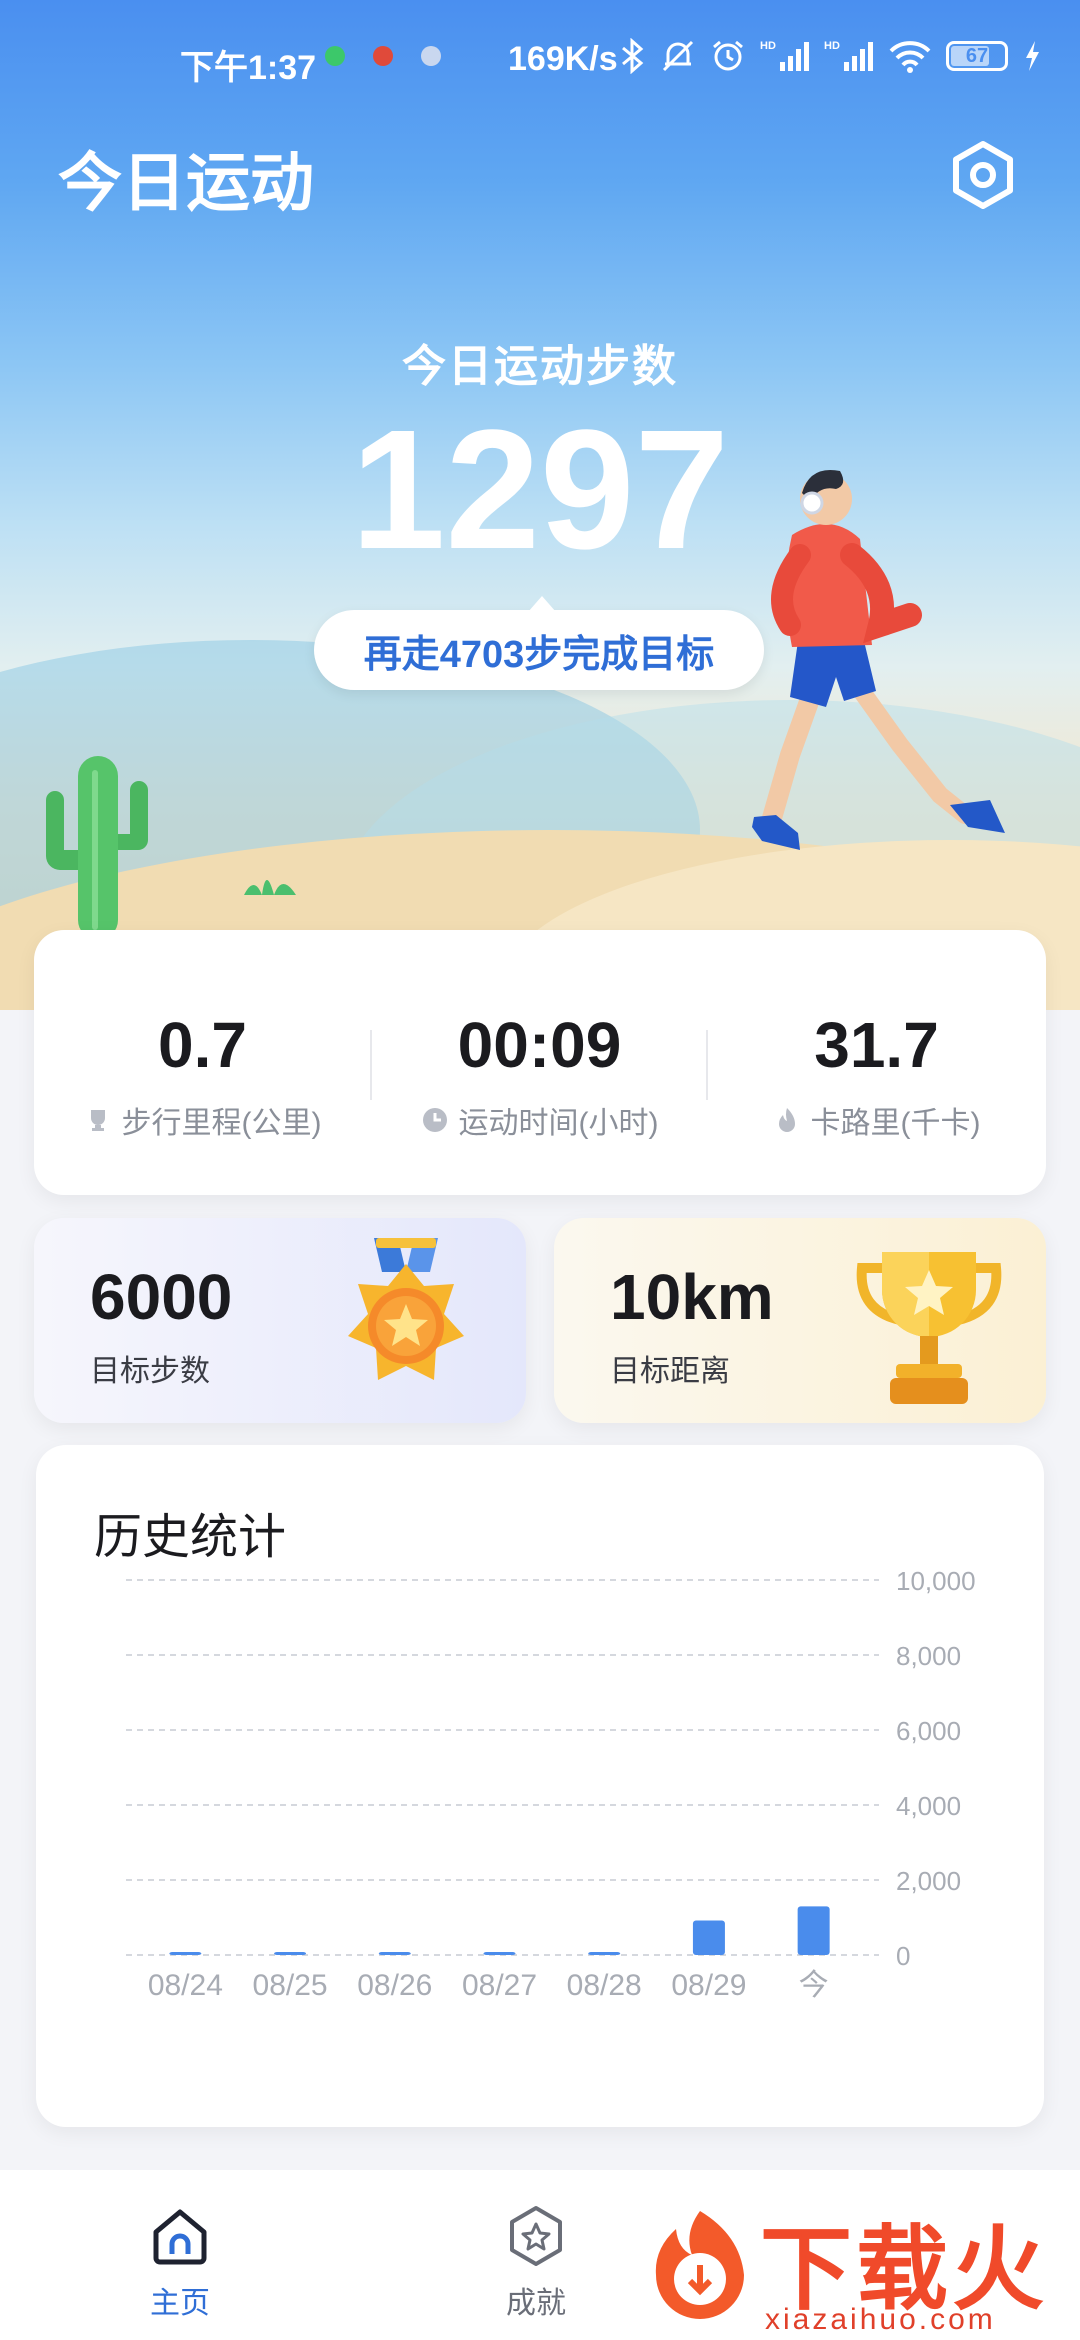 Image resolution: width=1080 pixels, height=2340 pixels. Describe the element at coordinates (876, 1045) in the screenshot. I see `stat-value: 31.7` at that location.